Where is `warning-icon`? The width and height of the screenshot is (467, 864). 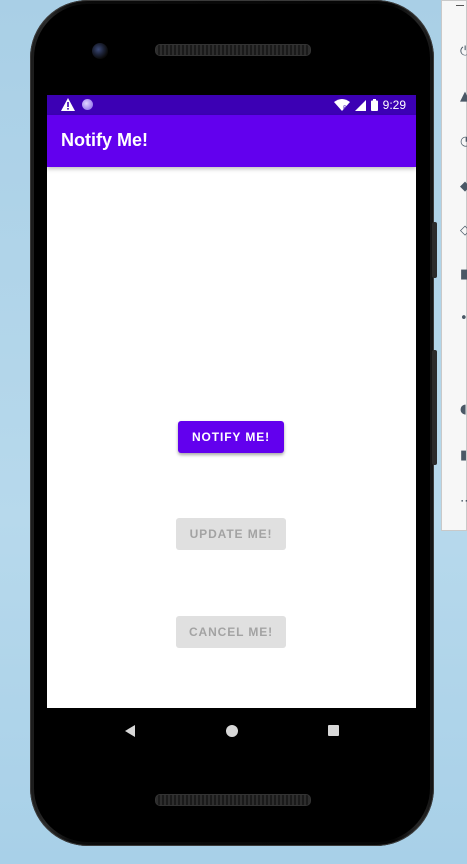
warning-icon is located at coordinates (68, 104).